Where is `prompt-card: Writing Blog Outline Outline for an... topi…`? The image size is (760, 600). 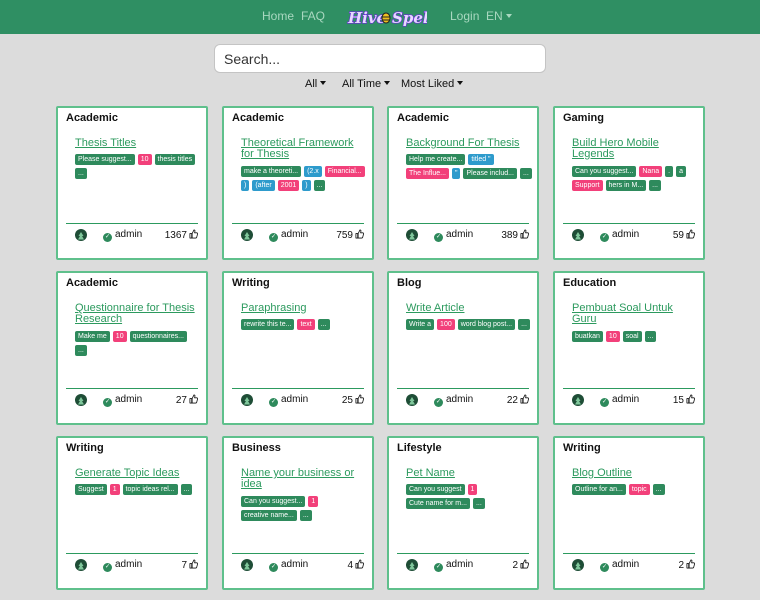 prompt-card: Writing Blog Outline Outline for an... topi… is located at coordinates (629, 513).